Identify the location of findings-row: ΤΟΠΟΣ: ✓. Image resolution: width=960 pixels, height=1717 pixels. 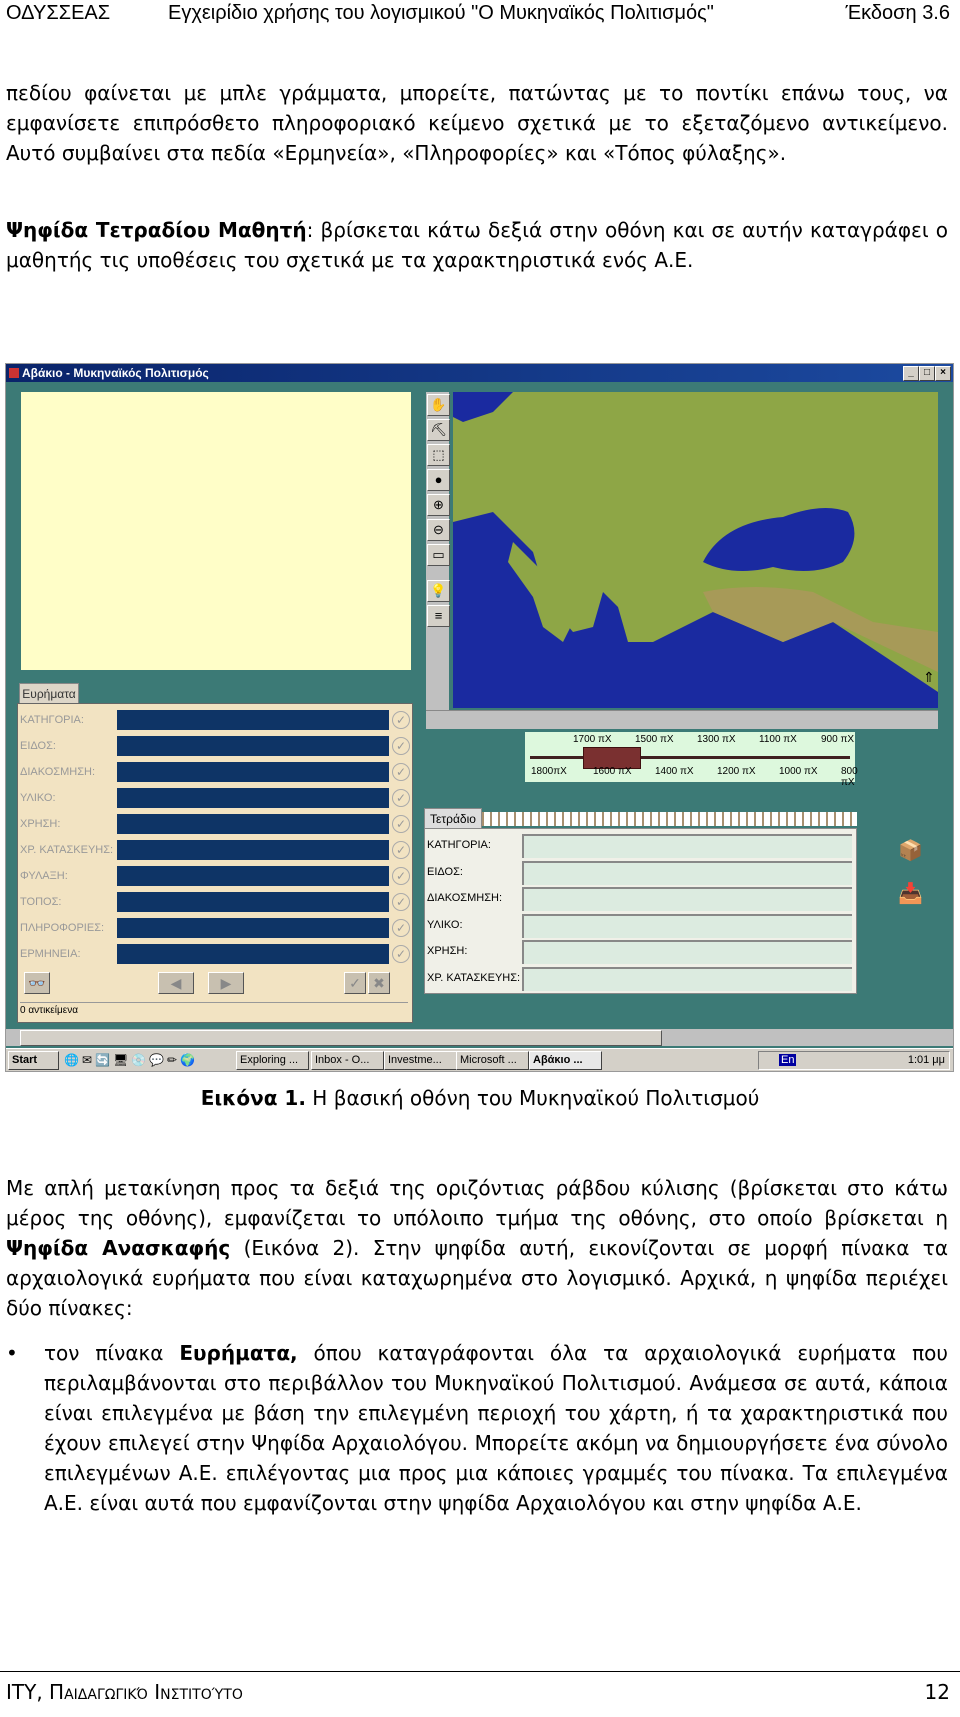
(215, 903).